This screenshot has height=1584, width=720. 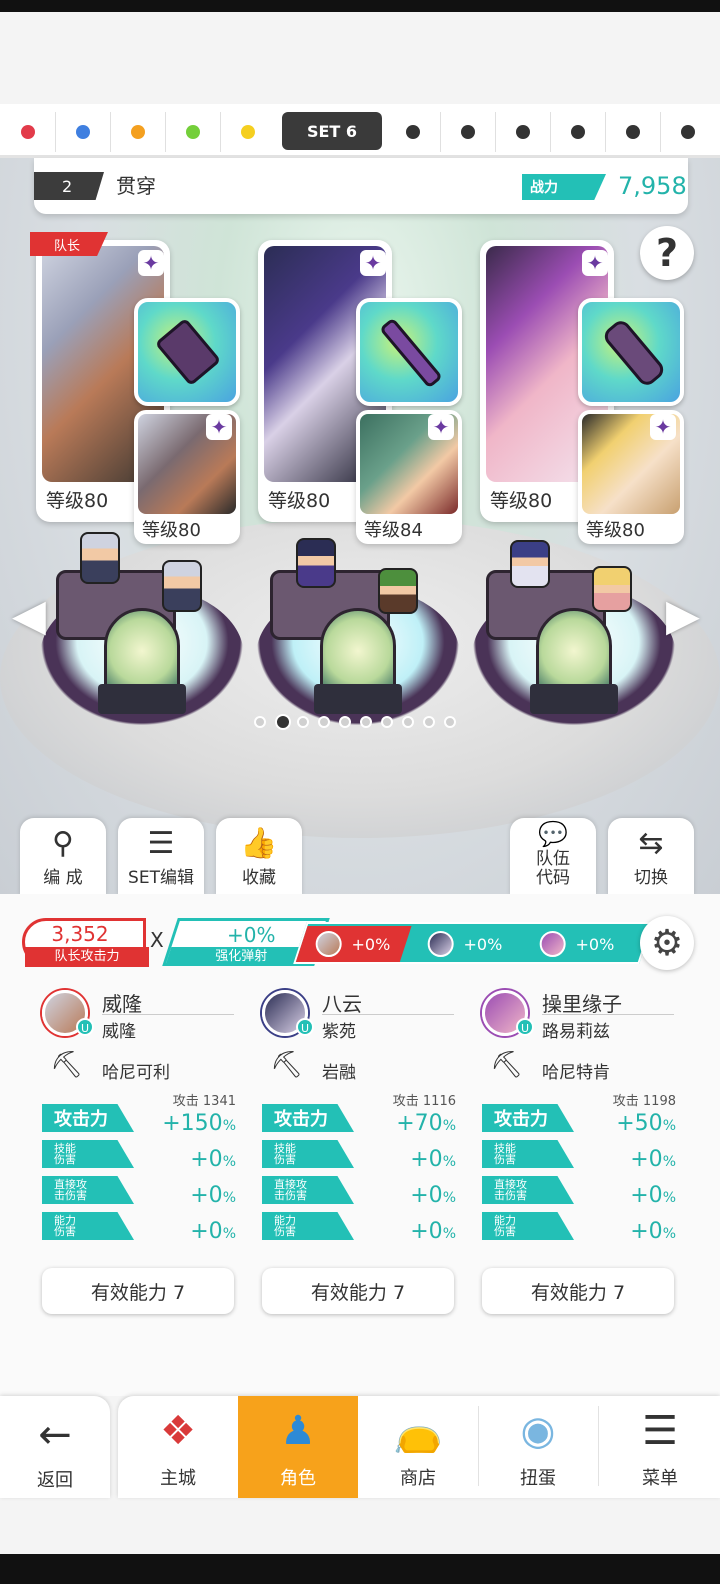 I want to click on switch-button: ⇆ 切换, so click(x=651, y=857).